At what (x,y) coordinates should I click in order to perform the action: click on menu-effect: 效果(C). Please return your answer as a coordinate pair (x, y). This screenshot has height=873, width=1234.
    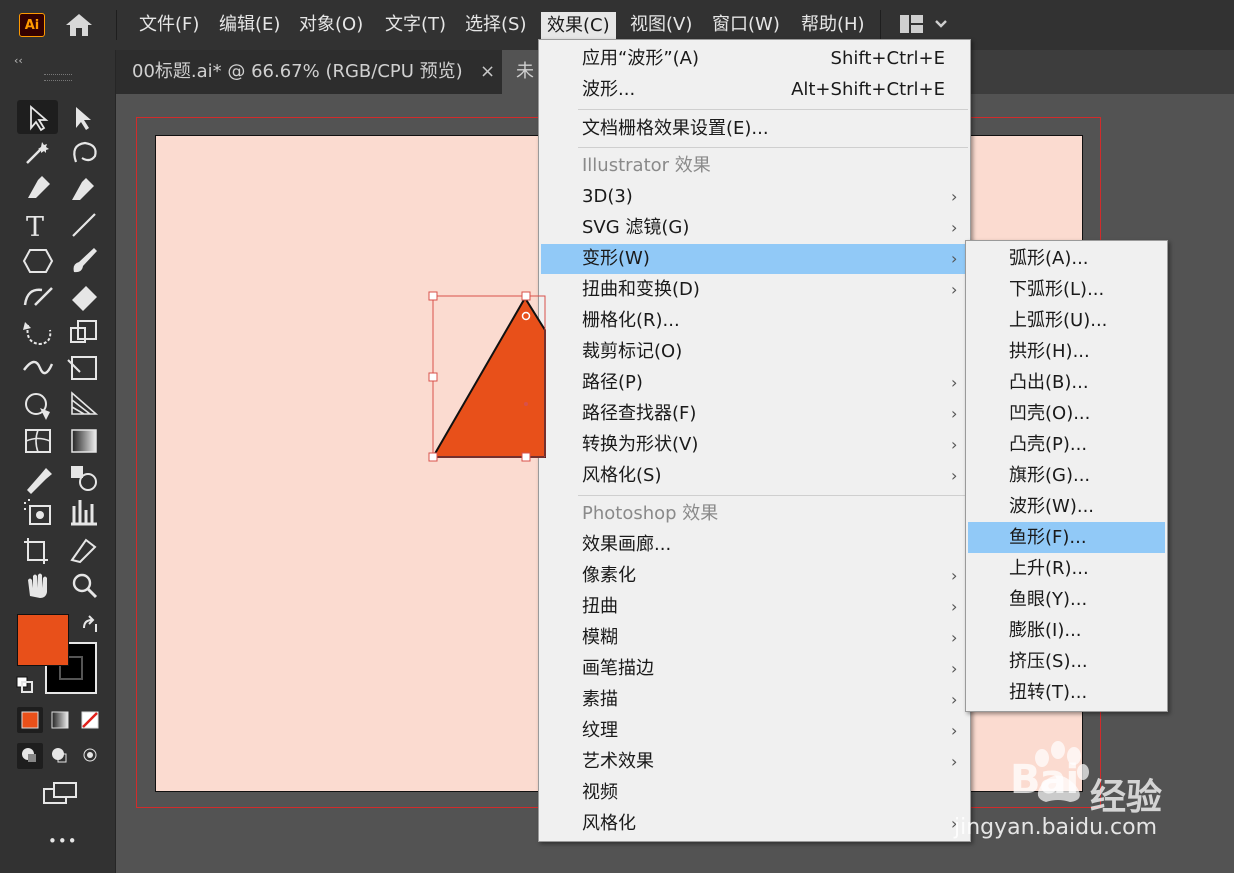
    Looking at the image, I should click on (578, 26).